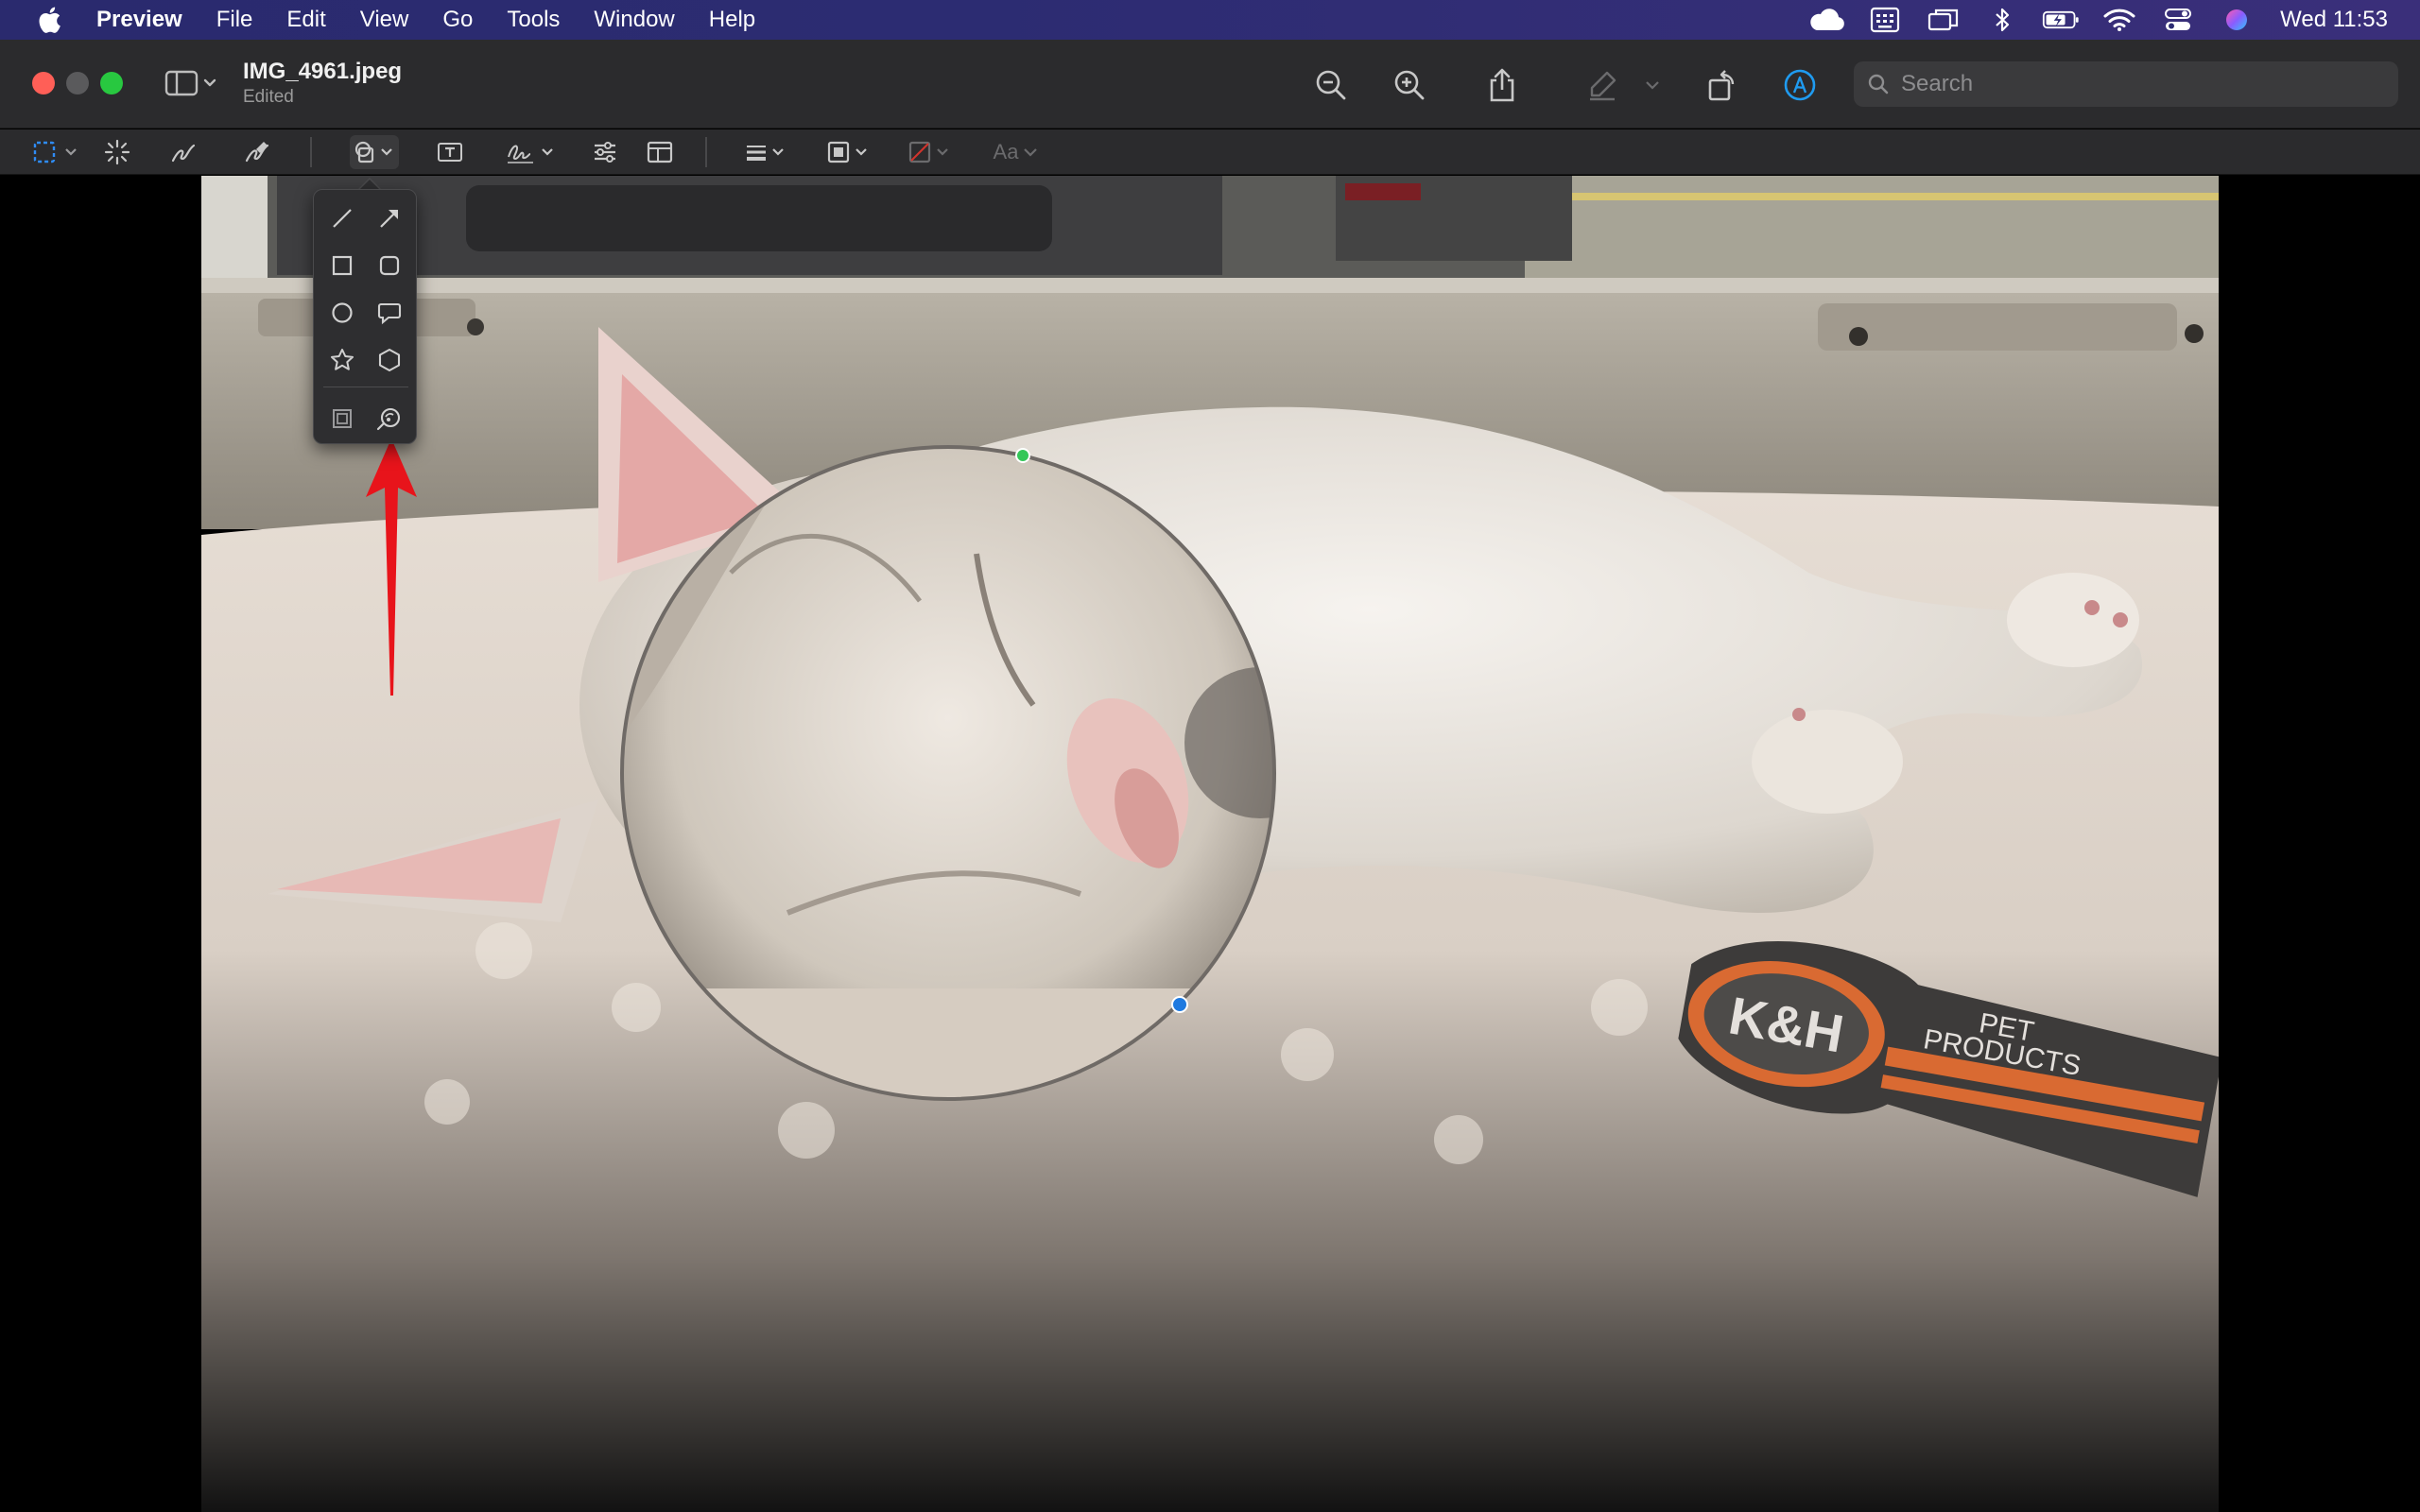 The height and width of the screenshot is (1512, 2420). I want to click on menu-edit: Edit, so click(305, 20).